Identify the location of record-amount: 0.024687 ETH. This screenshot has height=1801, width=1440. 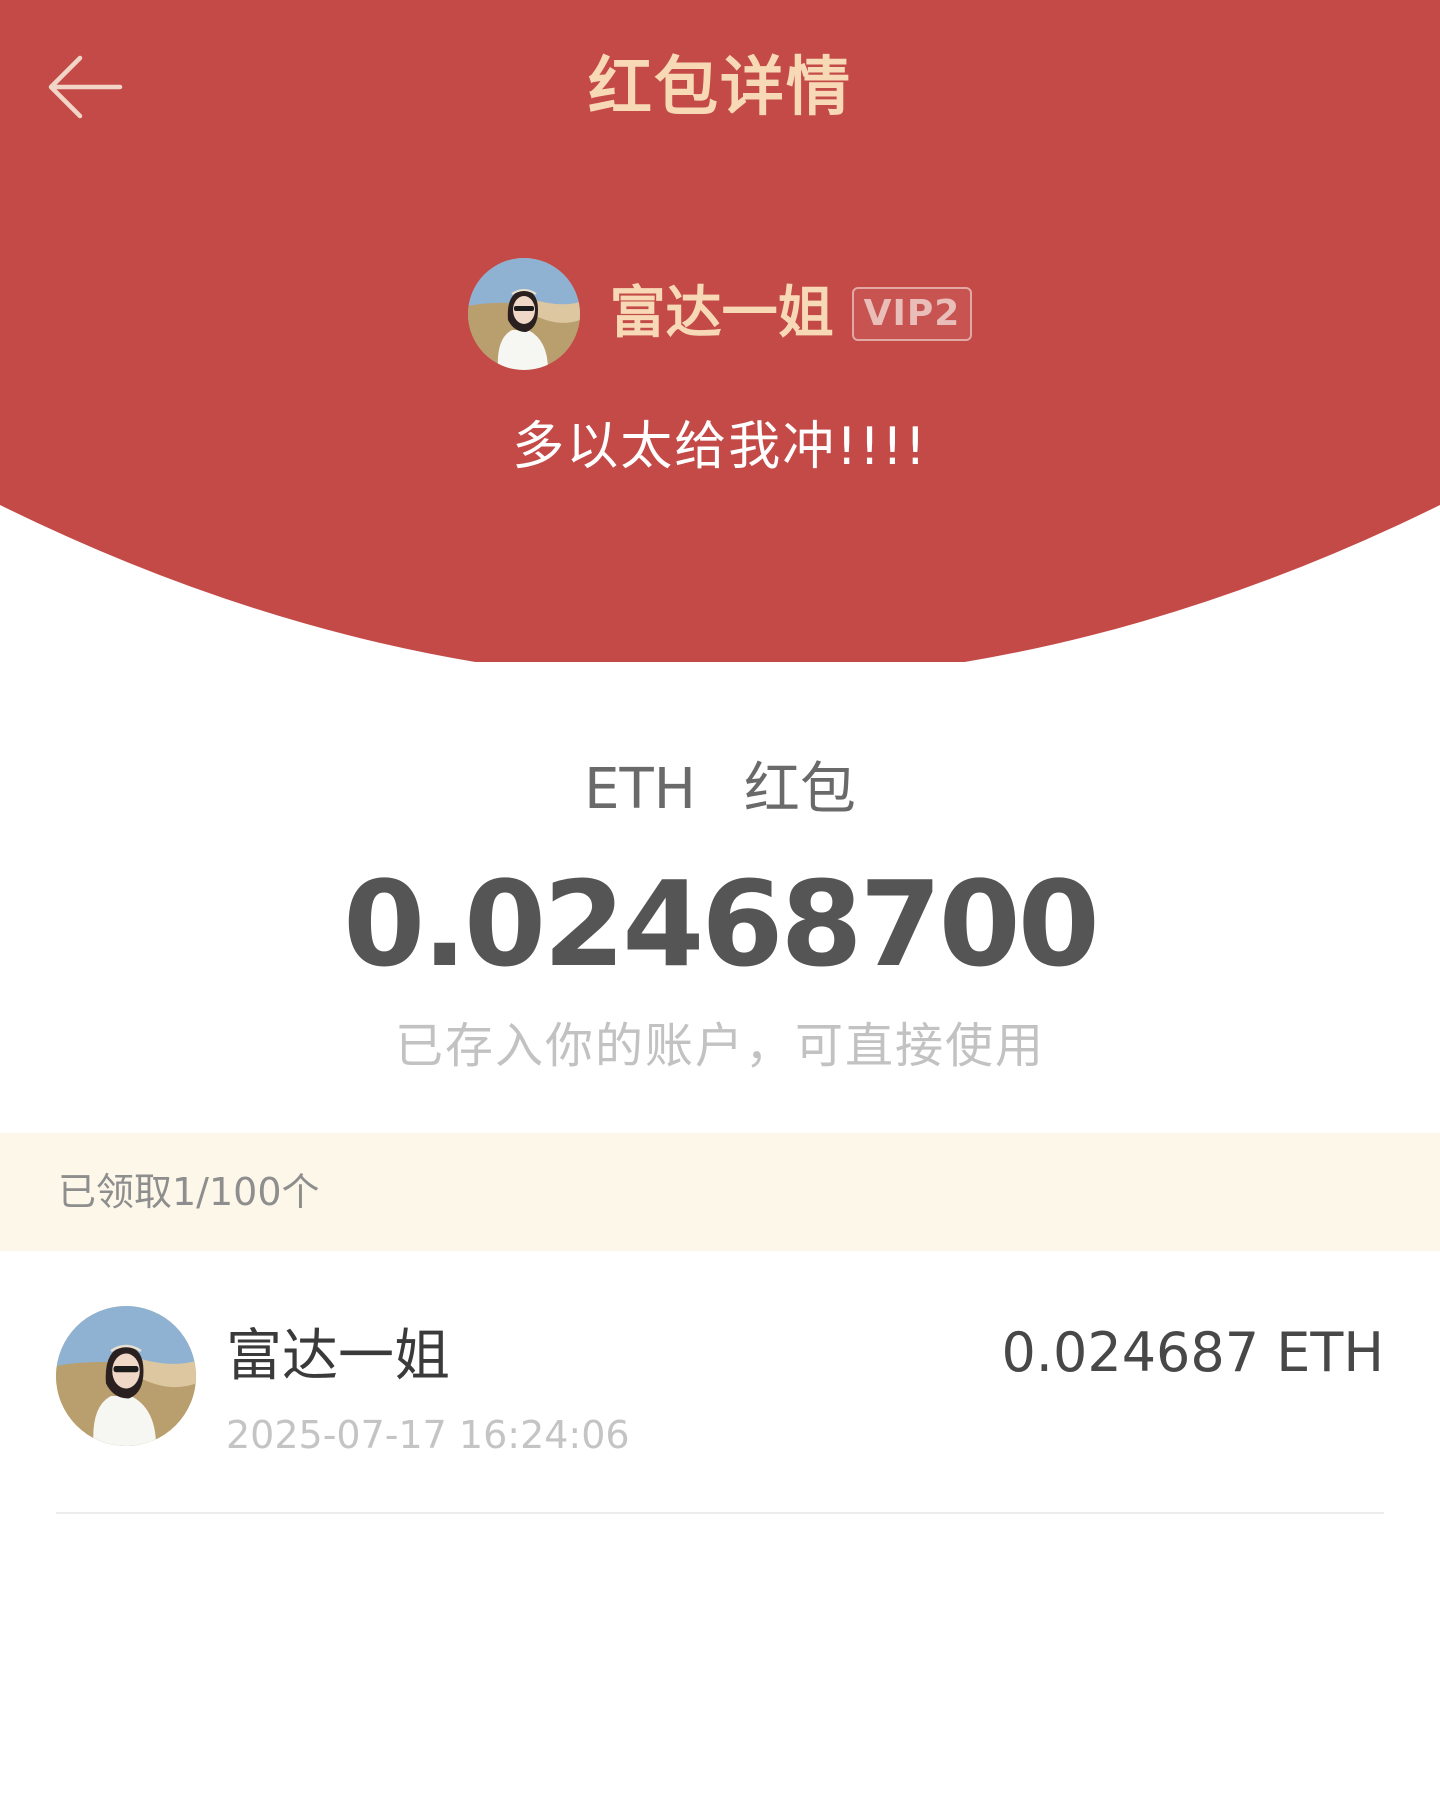
(1192, 1352).